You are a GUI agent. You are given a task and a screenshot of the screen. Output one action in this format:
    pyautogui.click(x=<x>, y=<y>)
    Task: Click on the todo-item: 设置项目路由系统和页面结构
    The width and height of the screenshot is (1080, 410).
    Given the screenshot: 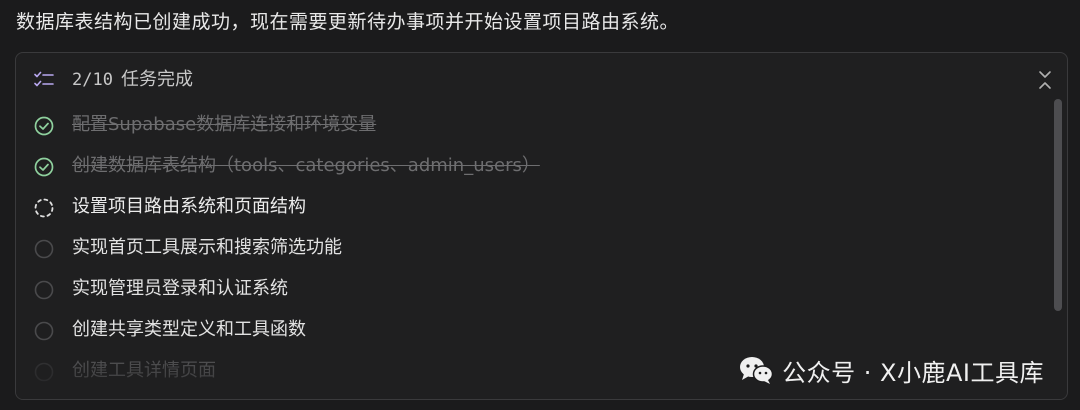 What is the action you would take?
    pyautogui.click(x=531, y=207)
    